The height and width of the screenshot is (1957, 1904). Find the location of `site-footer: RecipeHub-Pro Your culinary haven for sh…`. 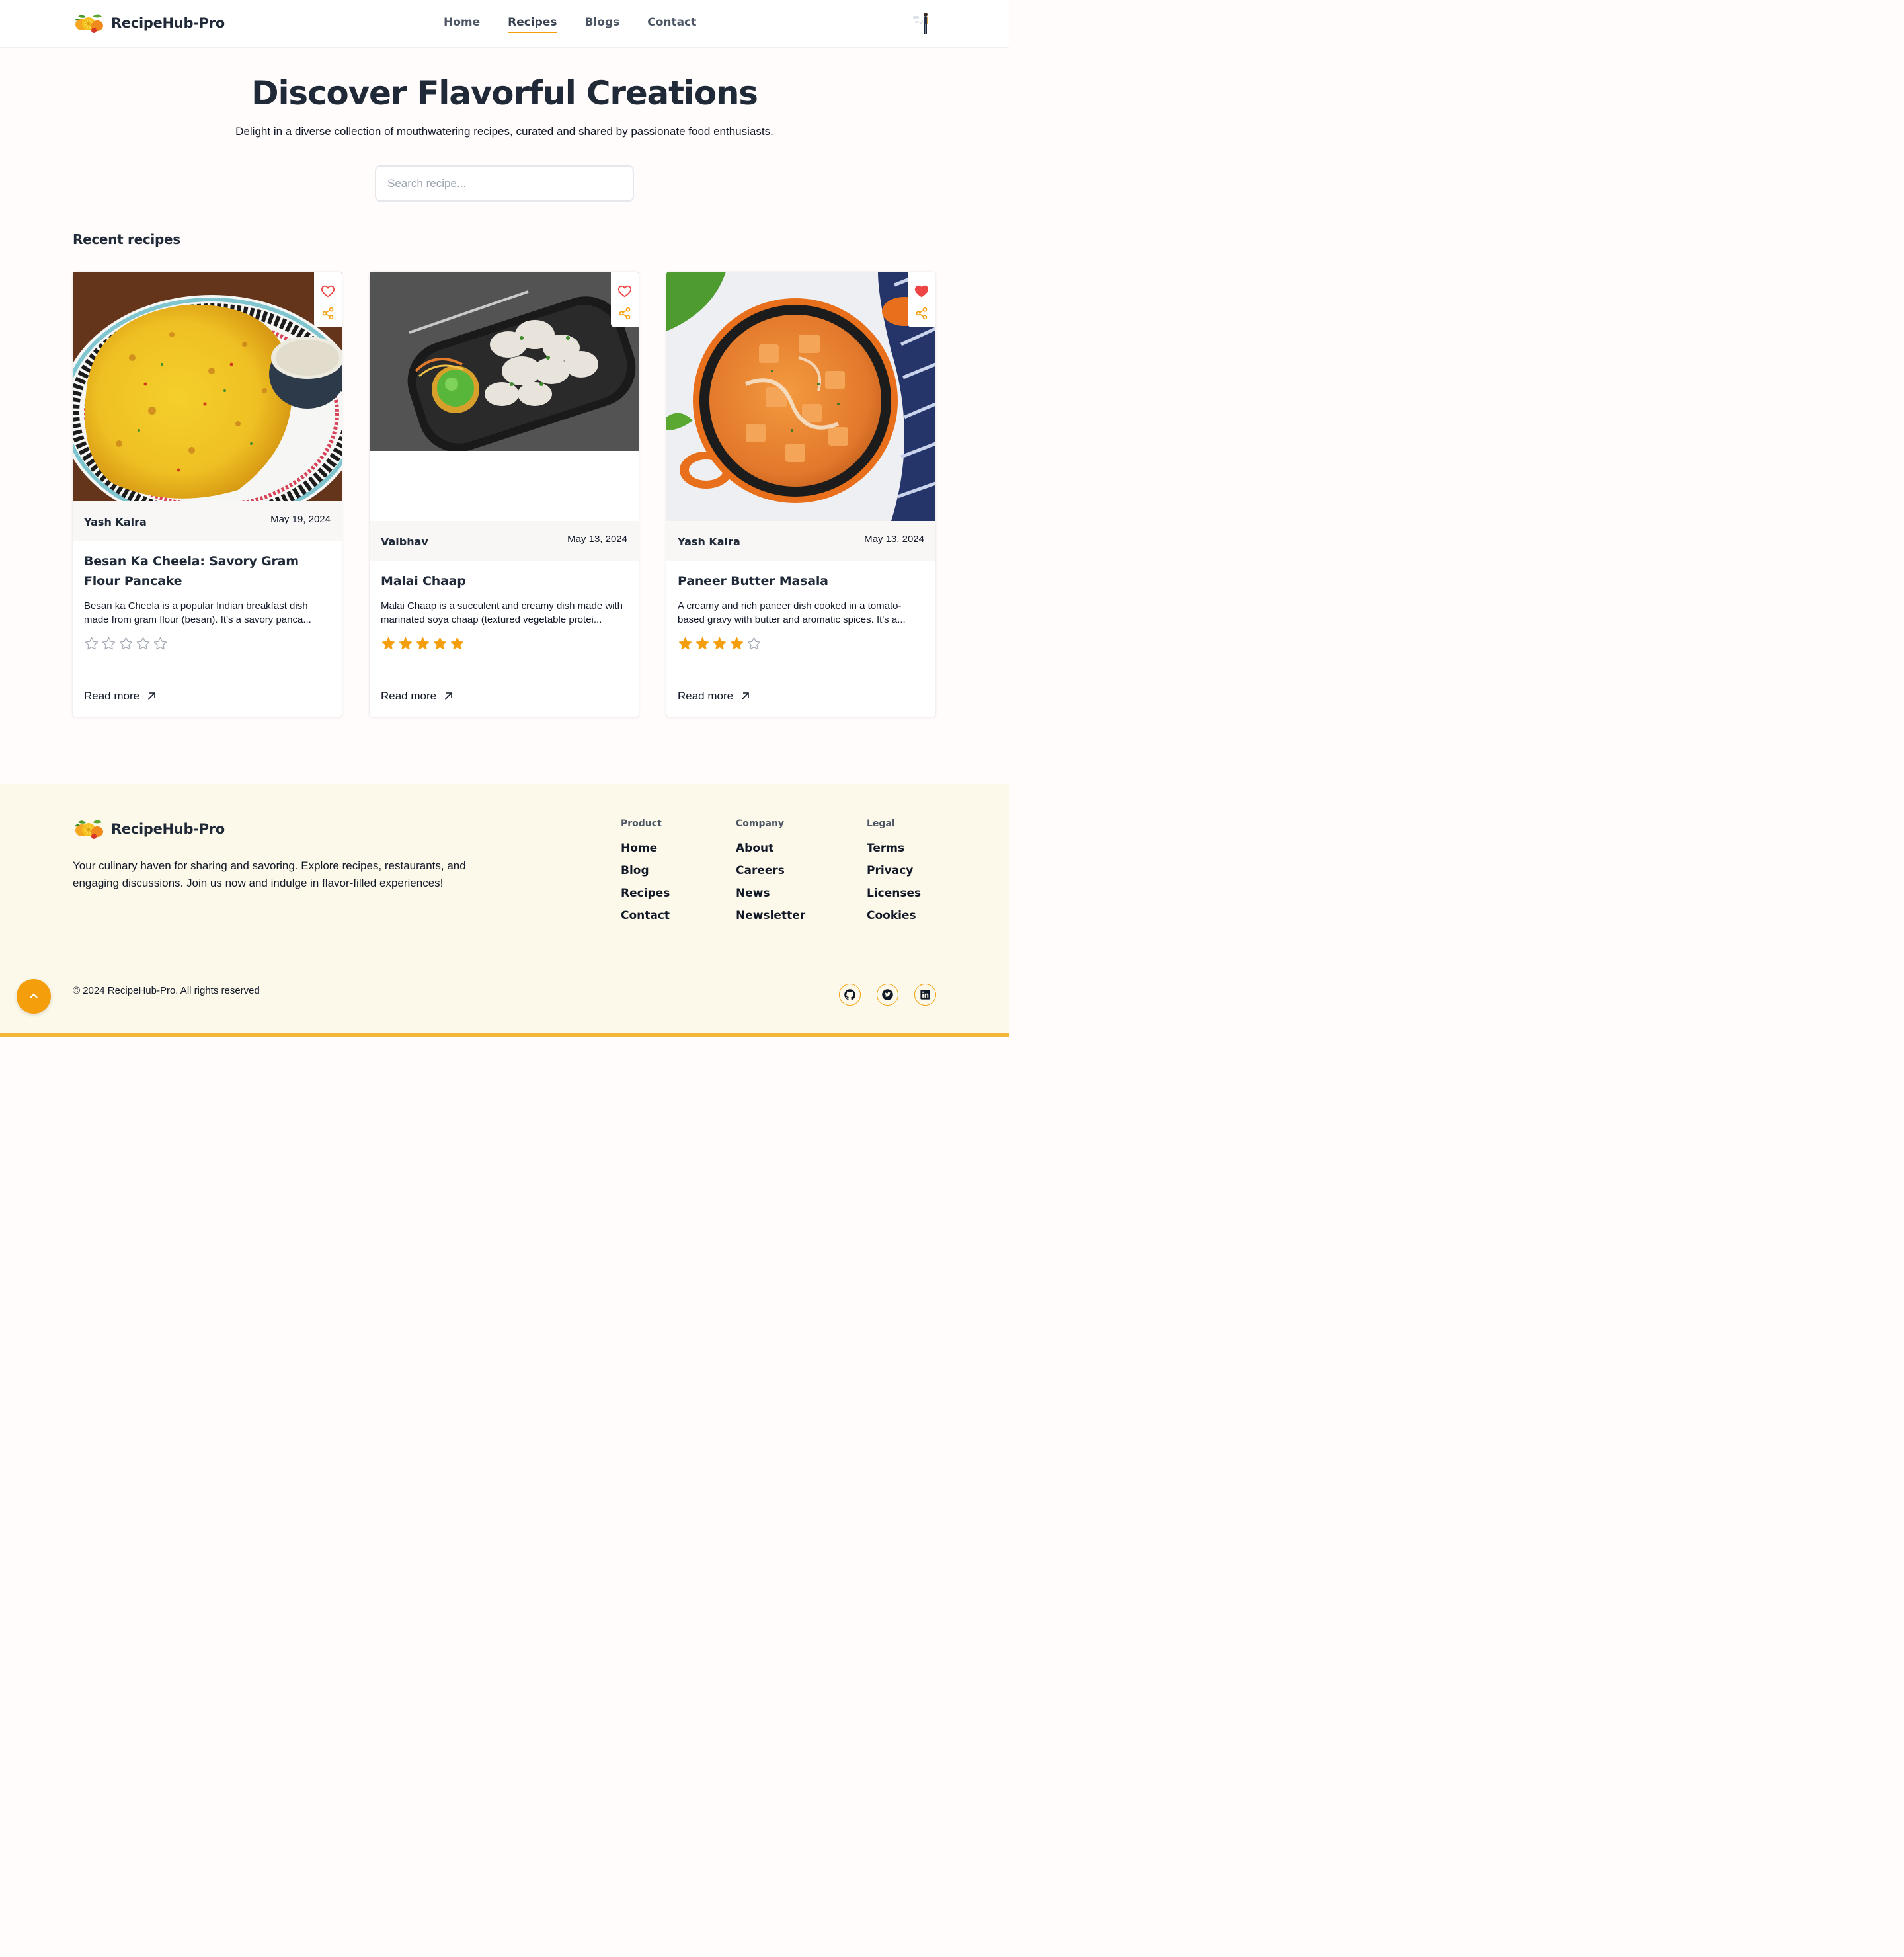

site-footer: RecipeHub-Pro Your culinary haven for sh… is located at coordinates (504, 910).